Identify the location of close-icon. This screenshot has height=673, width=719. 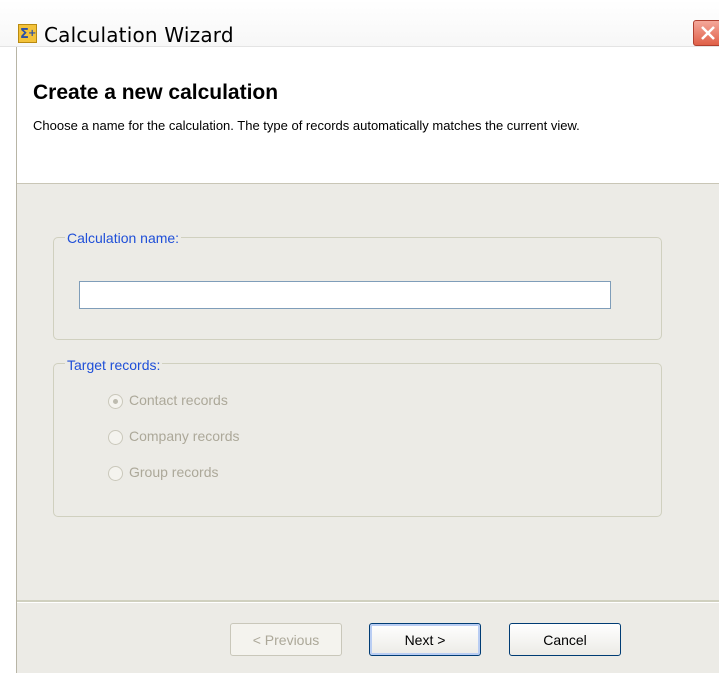
(708, 33).